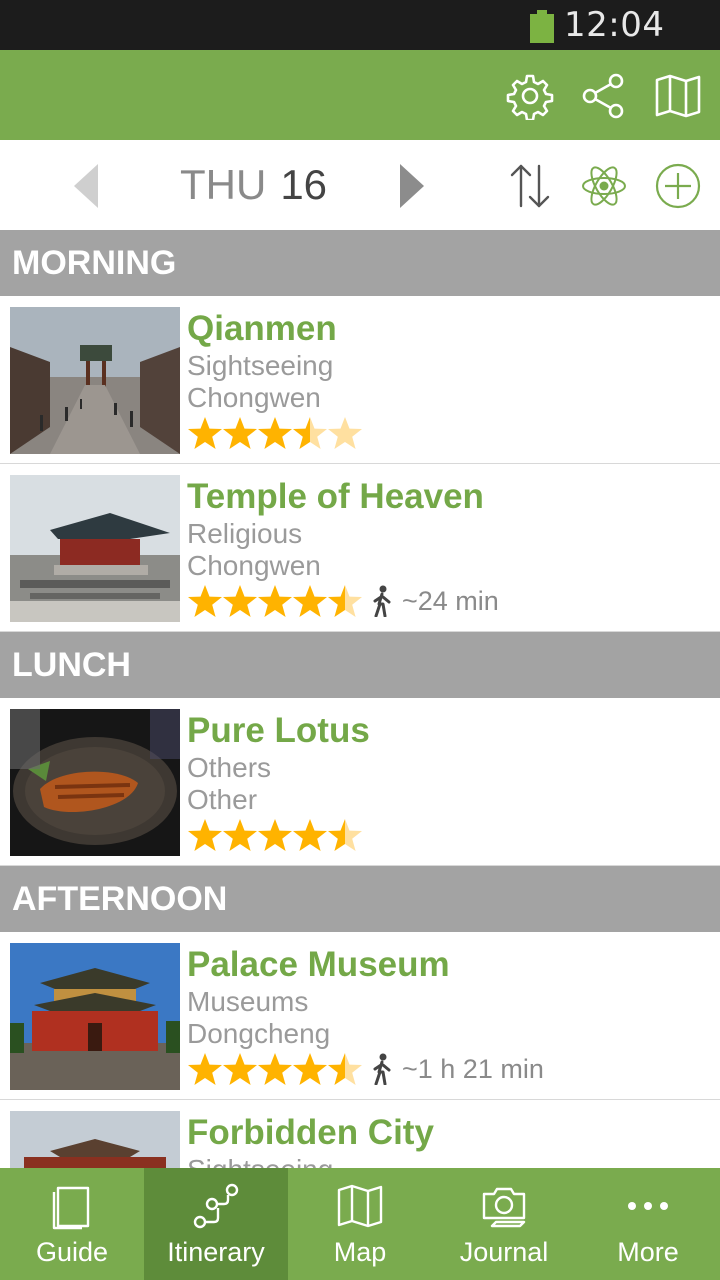  I want to click on tab-journal: Journal, so click(504, 1224).